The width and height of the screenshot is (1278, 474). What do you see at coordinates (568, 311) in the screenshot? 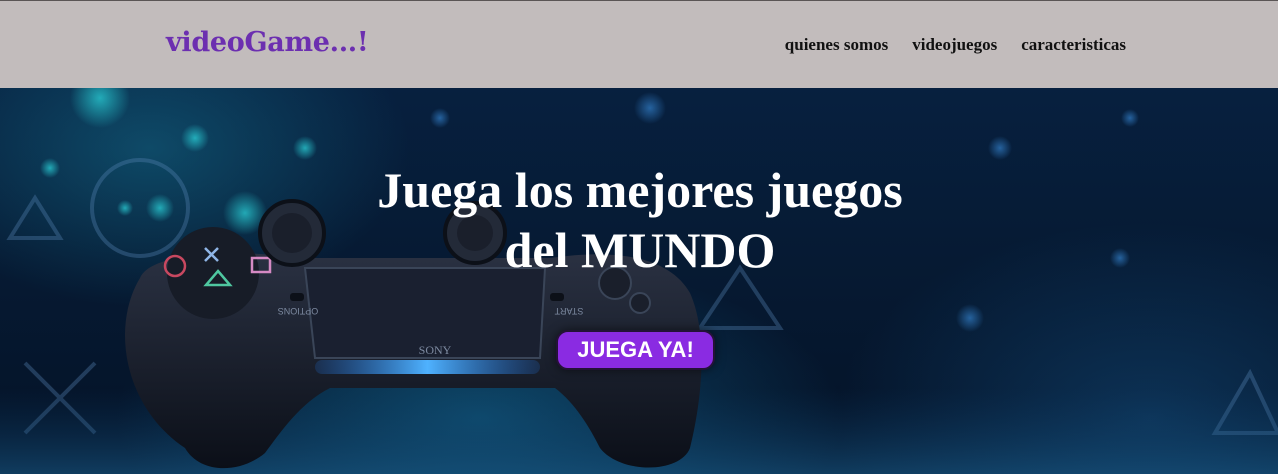
I see `start-label: START` at bounding box center [568, 311].